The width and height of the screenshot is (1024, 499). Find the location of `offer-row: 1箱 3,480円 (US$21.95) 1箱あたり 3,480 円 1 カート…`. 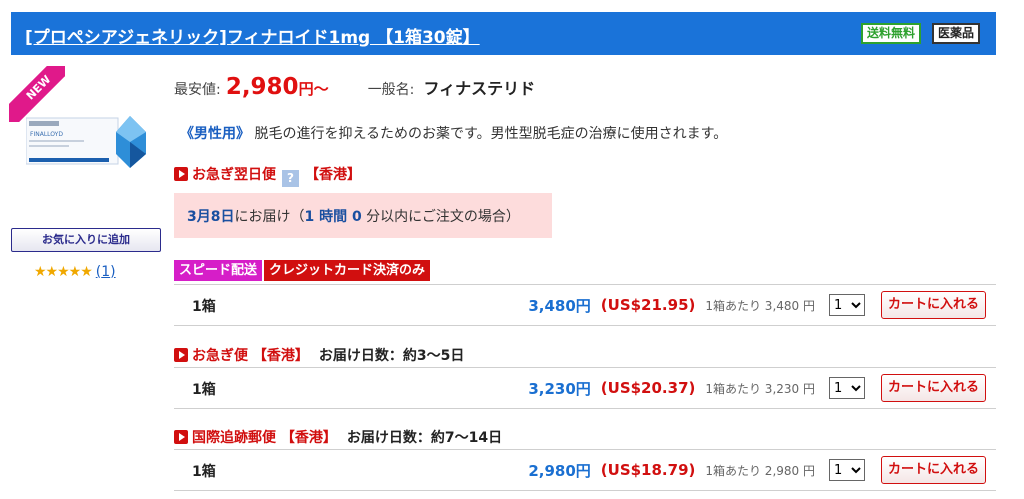

offer-row: 1箱 3,480円 (US$21.95) 1箱あたり 3,480 円 1 カート… is located at coordinates (585, 305).